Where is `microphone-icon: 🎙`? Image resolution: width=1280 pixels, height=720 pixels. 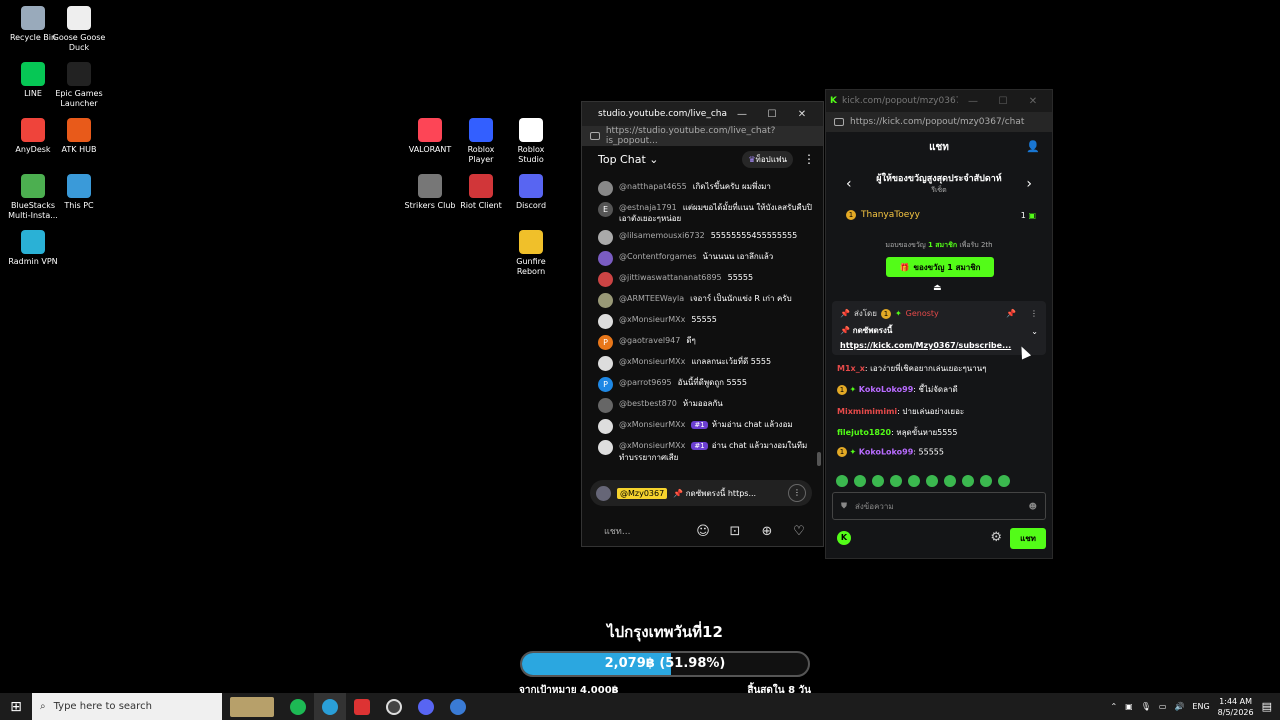
microphone-icon: 🎙 is located at coordinates (1146, 706).